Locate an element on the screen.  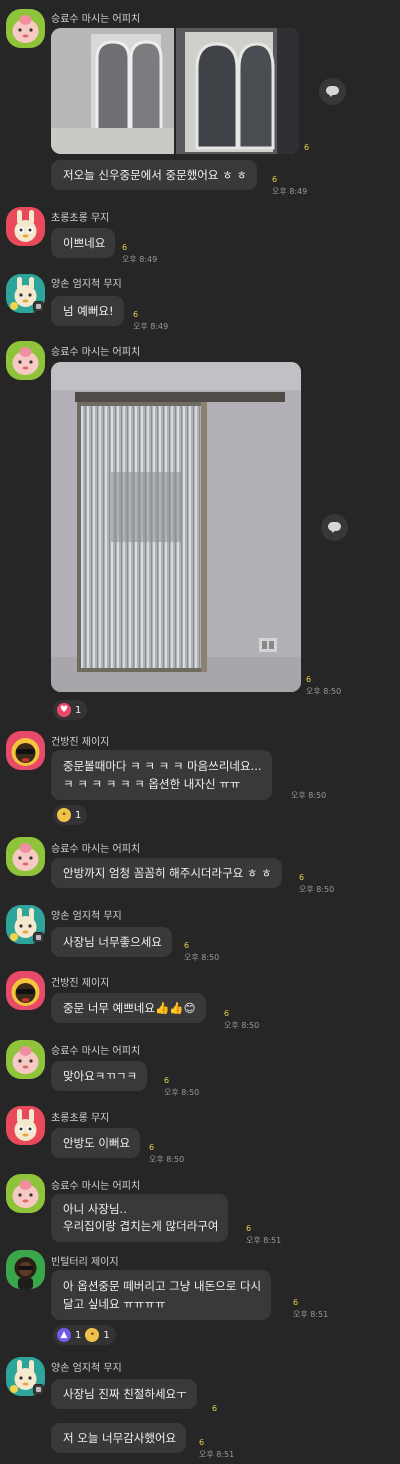
reaction-sad: • 1 is located at coordinates (70, 815).